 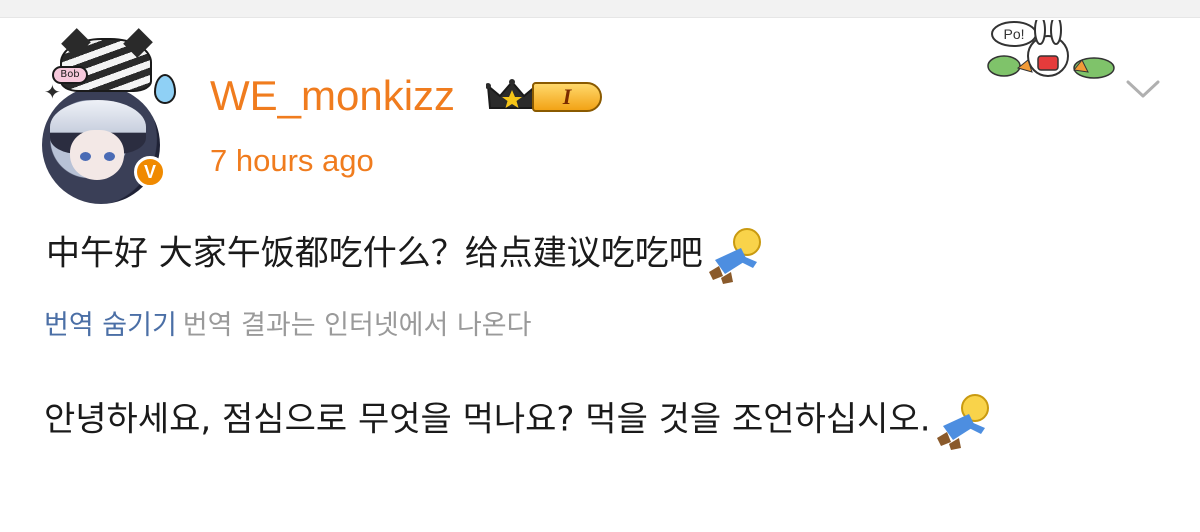 What do you see at coordinates (106, 116) in the screenshot?
I see `user-avatar: Bob ✦ V` at bounding box center [106, 116].